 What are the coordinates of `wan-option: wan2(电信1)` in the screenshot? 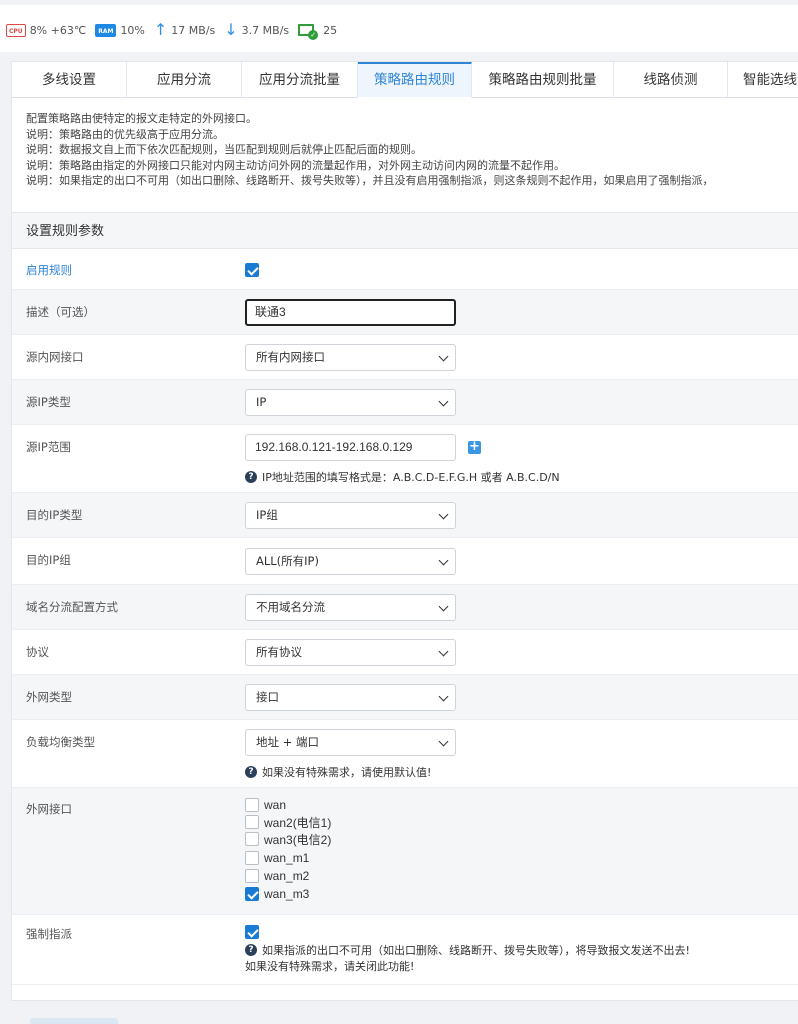 It's located at (288, 822).